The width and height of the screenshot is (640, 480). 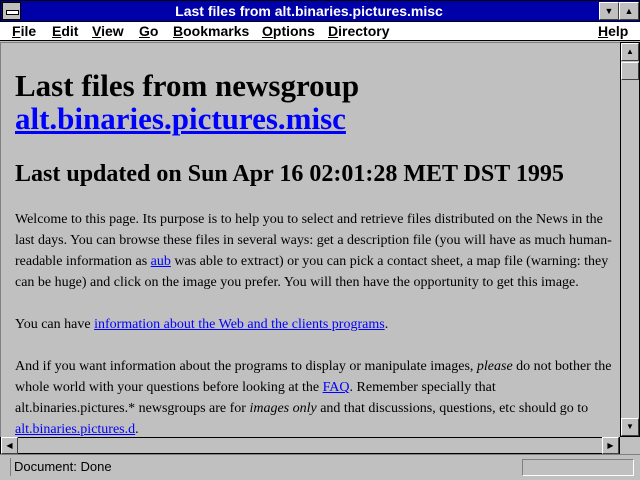 I want to click on menu-options: Options, so click(x=288, y=31).